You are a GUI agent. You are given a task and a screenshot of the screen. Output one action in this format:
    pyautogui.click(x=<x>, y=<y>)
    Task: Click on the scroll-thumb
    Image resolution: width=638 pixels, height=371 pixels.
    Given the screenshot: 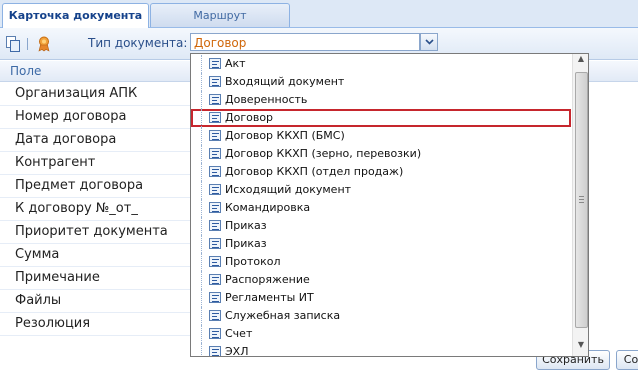 What is the action you would take?
    pyautogui.click(x=581, y=200)
    